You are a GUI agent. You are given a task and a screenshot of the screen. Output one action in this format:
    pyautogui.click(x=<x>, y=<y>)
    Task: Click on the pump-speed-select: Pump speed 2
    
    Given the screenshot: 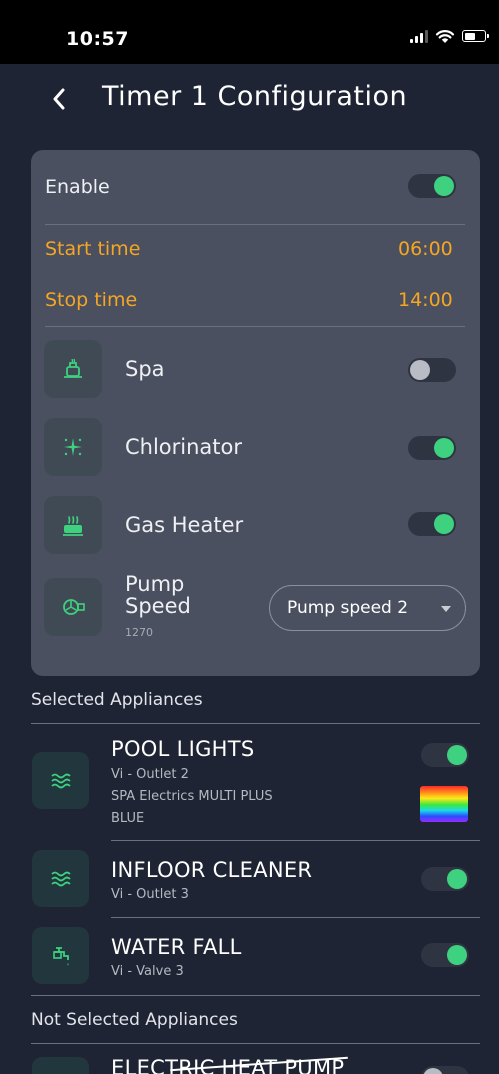 What is the action you would take?
    pyautogui.click(x=367, y=608)
    